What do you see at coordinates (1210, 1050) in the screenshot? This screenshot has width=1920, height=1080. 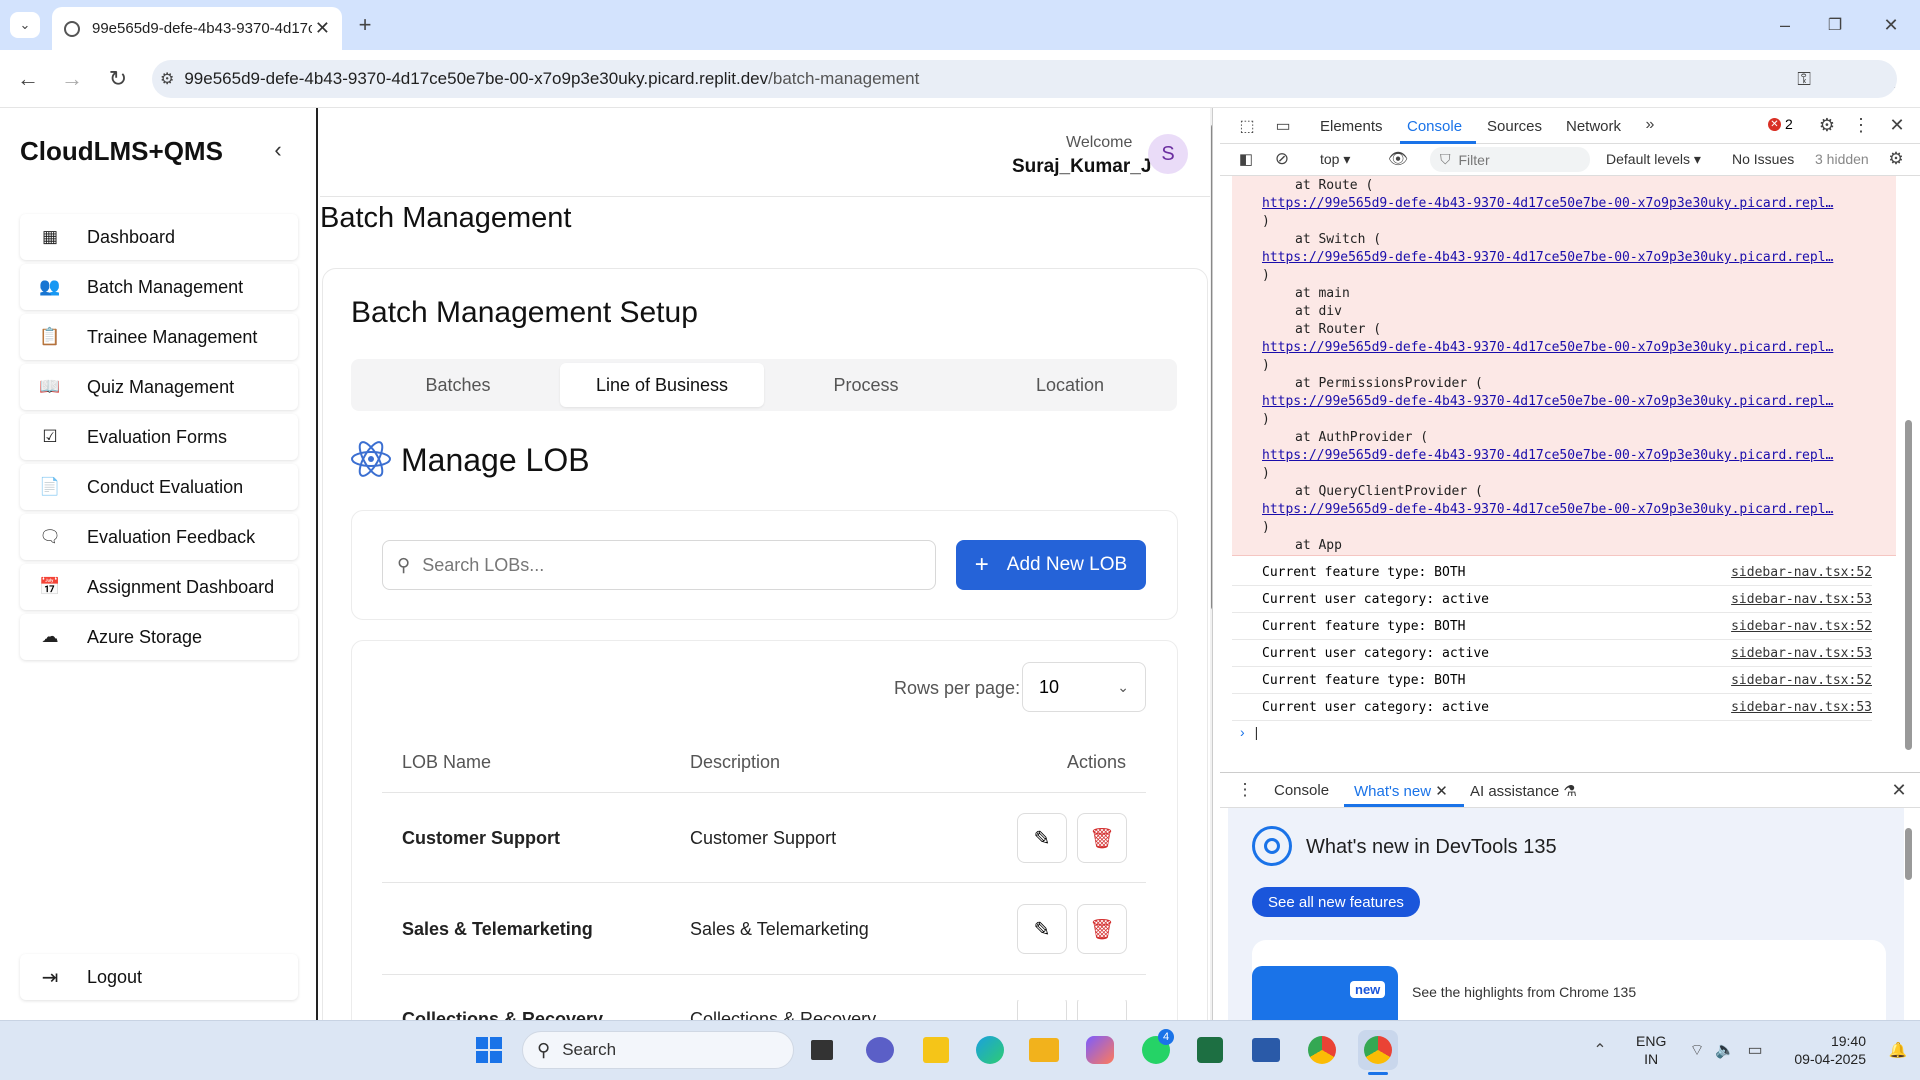 I see `excel-icon` at bounding box center [1210, 1050].